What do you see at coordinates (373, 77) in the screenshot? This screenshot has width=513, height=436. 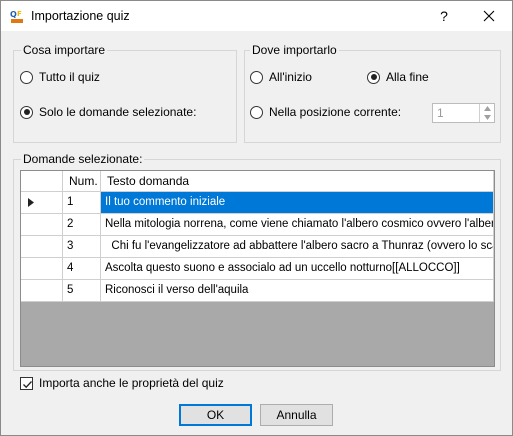 I see `radio-at-end-indicator` at bounding box center [373, 77].